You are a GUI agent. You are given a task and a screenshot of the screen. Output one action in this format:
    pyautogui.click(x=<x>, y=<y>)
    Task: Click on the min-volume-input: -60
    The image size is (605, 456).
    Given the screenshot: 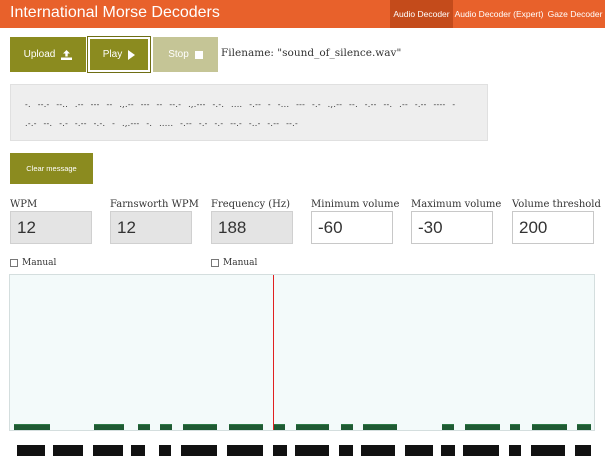 What is the action you would take?
    pyautogui.click(x=352, y=227)
    